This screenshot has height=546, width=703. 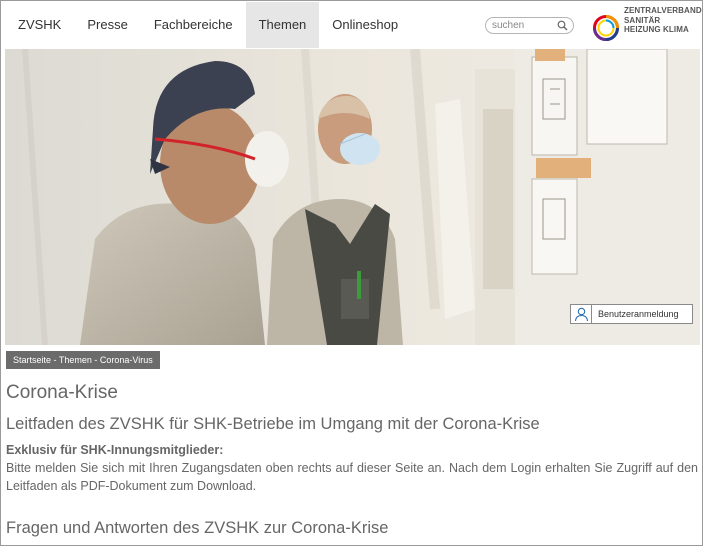 What do you see at coordinates (656, 29) in the screenshot?
I see `logo-line-3: HEIZUNG KLIMA` at bounding box center [656, 29].